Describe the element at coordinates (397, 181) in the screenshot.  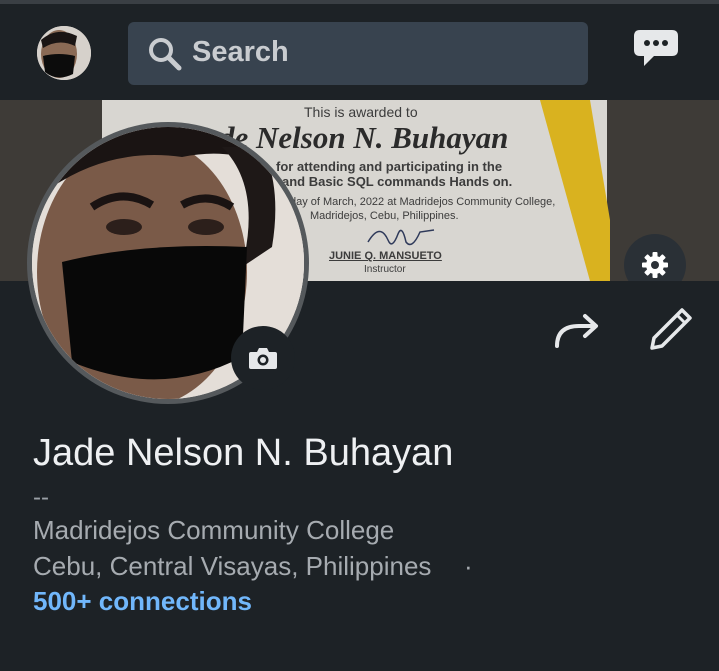
I see `cert-line-4: and Basic SQL commands Hands on.` at that location.